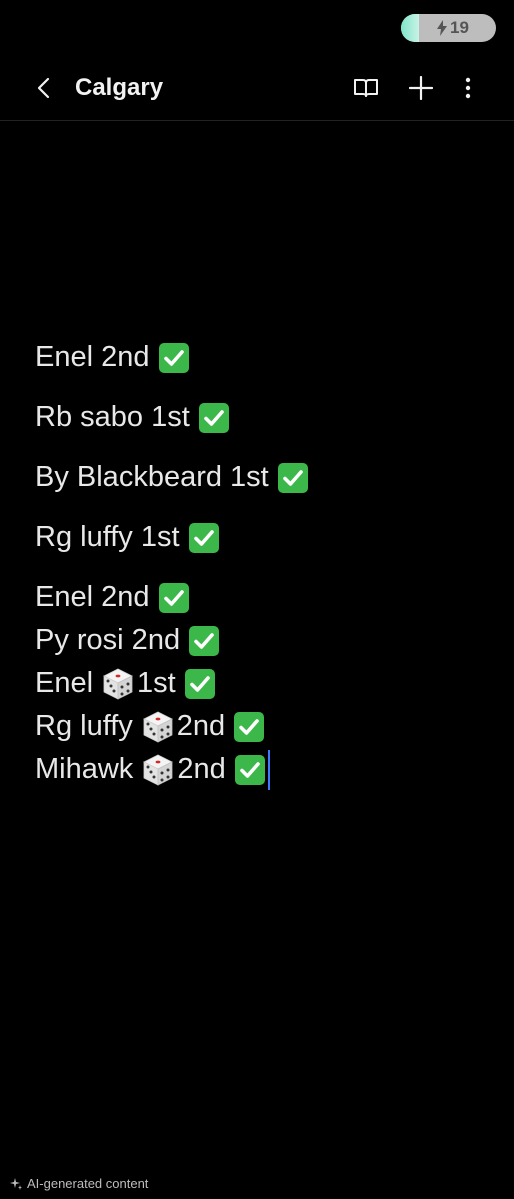 This screenshot has width=514, height=1199. Describe the element at coordinates (260, 417) in the screenshot. I see `note-line: Rb sabo 1st` at that location.